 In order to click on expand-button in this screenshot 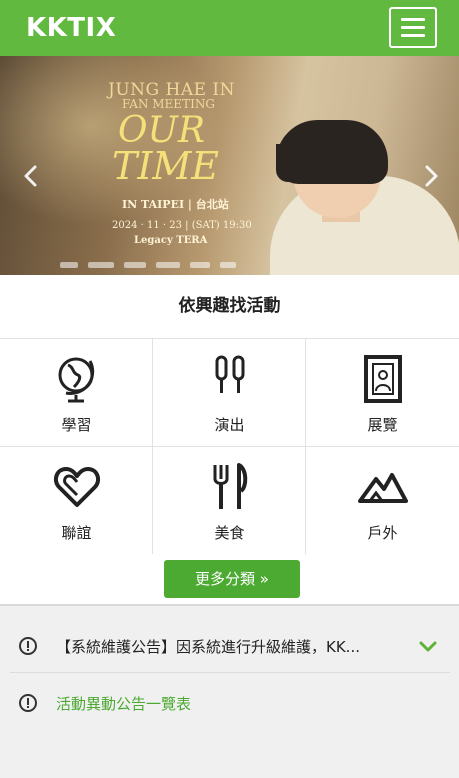, I will do `click(428, 647)`.